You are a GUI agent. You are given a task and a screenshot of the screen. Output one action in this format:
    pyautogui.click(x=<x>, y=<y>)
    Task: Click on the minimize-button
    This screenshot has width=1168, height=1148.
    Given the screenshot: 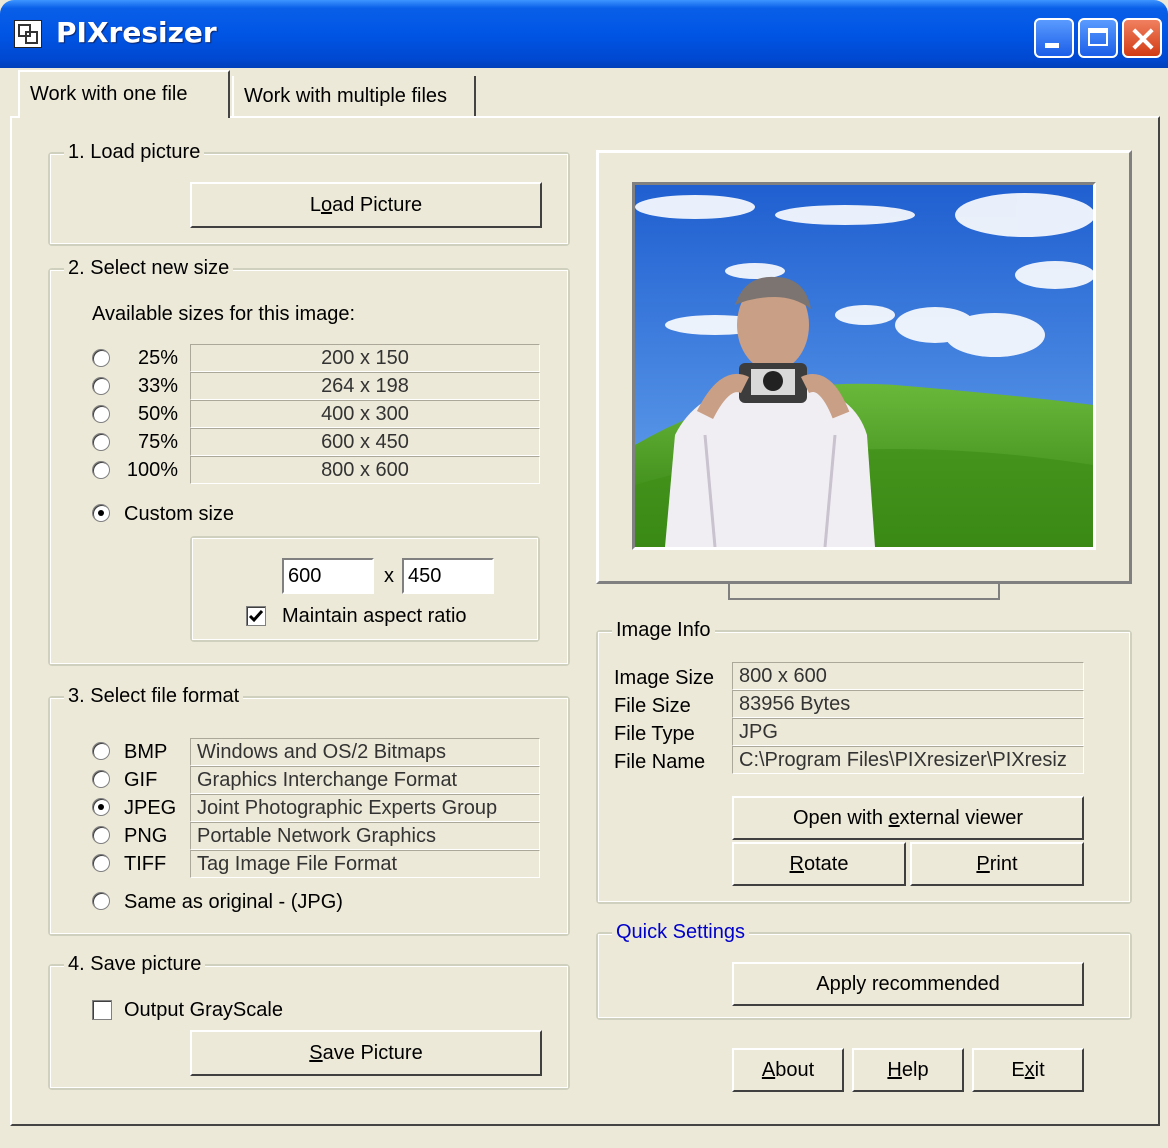 What is the action you would take?
    pyautogui.click(x=1054, y=38)
    